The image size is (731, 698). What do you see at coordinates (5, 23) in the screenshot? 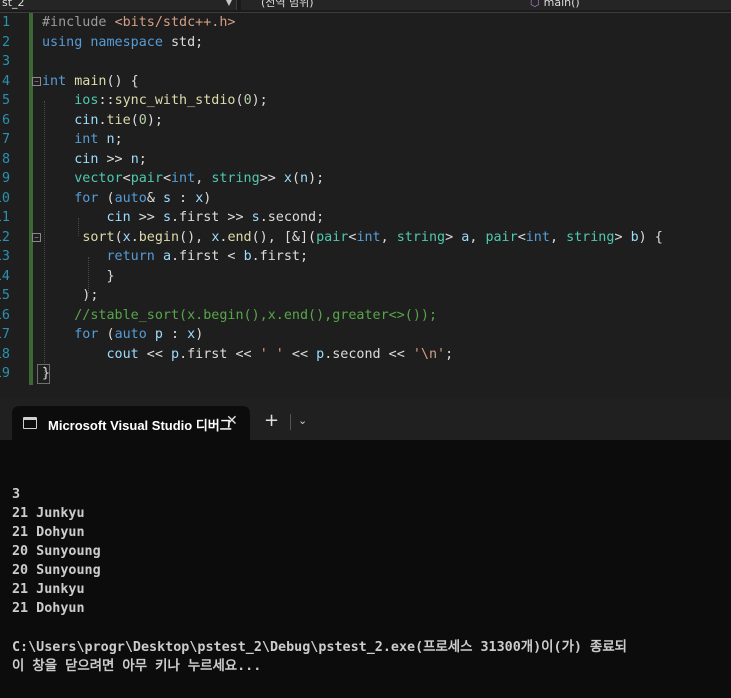
I see `line-number: 1` at bounding box center [5, 23].